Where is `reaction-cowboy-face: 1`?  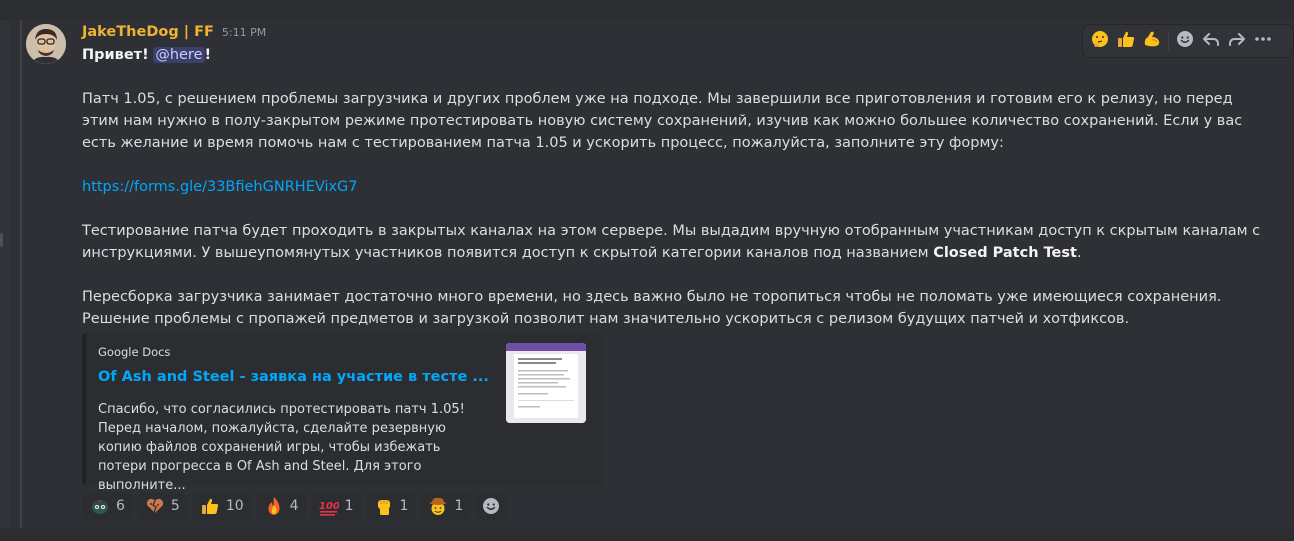 reaction-cowboy-face: 1 is located at coordinates (446, 506).